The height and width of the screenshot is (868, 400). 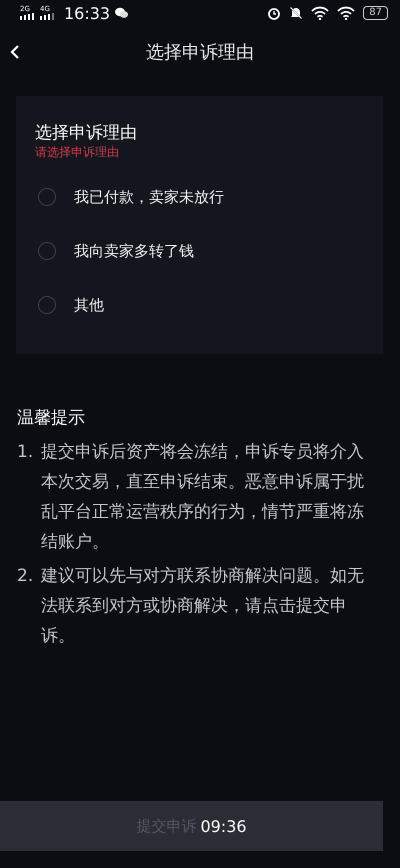 I want to click on tip-text: 提交申诉后资产将会冻结，申诉专员将介入本次交易，直至申诉结束。恶意申诉属于扰乱平台正常运营秩序的行为，情节严重将冻结账户。, so click(x=203, y=497).